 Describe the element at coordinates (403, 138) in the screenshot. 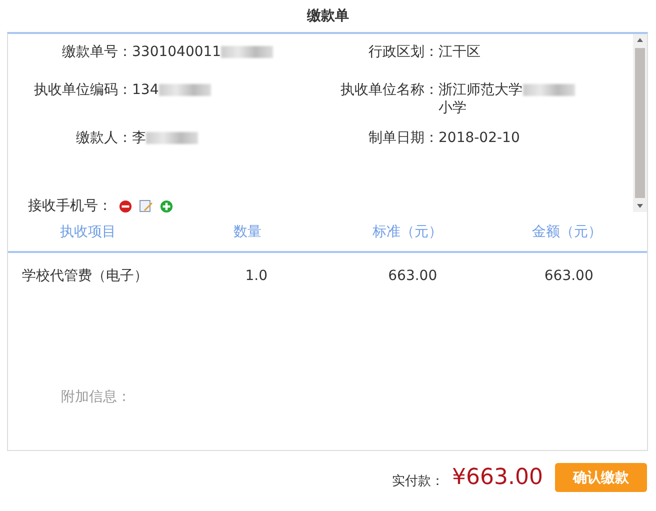

I see `field-label: 制单日期：` at that location.